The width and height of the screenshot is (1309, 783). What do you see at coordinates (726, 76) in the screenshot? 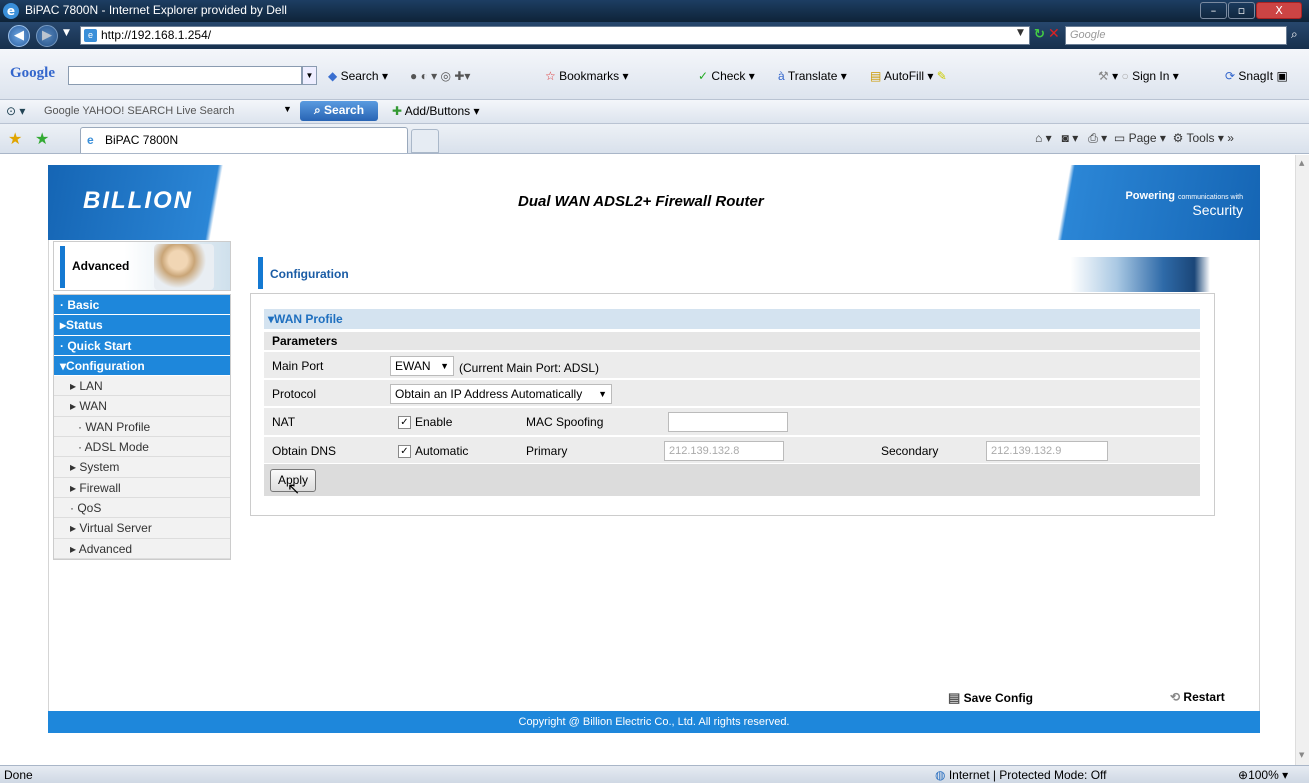
I see `check-button: ✓ Check ▾` at bounding box center [726, 76].